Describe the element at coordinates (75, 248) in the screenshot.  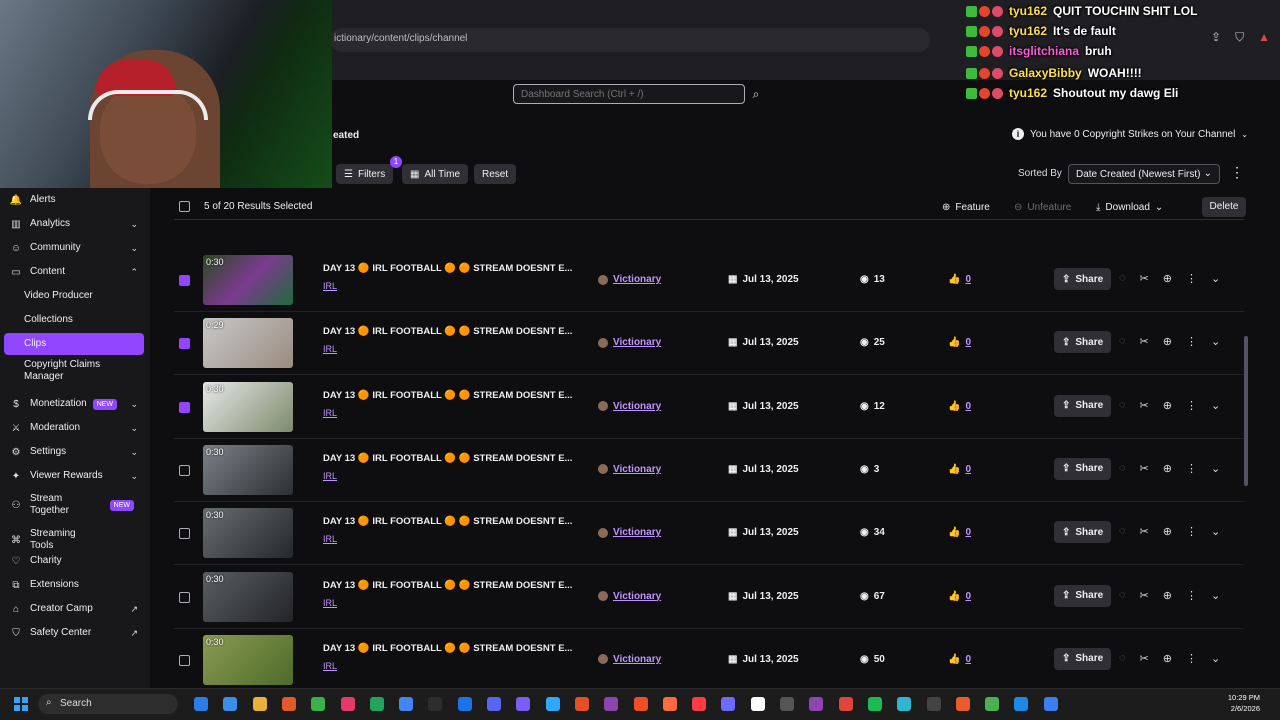
I see `sidebar-item-community: ☺ Community ⌄` at that location.